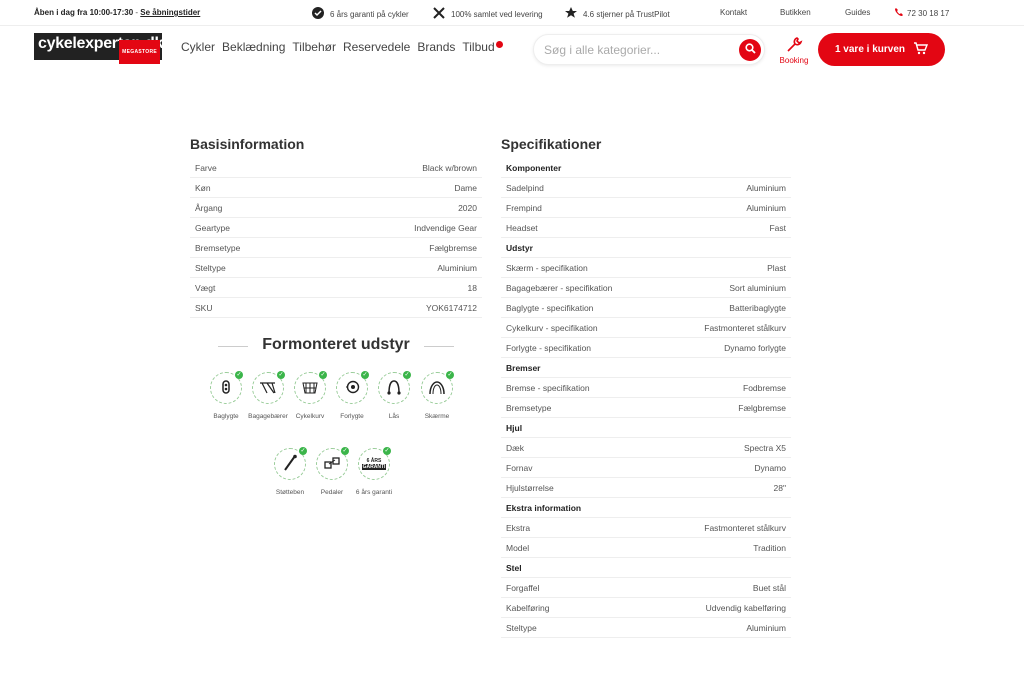 Image resolution: width=1024 pixels, height=675 pixels. I want to click on wrench-icon, so click(794, 45).